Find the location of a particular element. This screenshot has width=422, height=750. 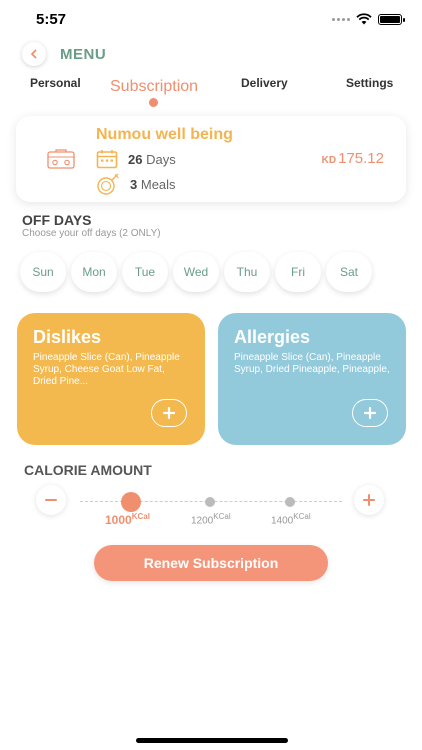

status-time: 5:57 is located at coordinates (51, 19).